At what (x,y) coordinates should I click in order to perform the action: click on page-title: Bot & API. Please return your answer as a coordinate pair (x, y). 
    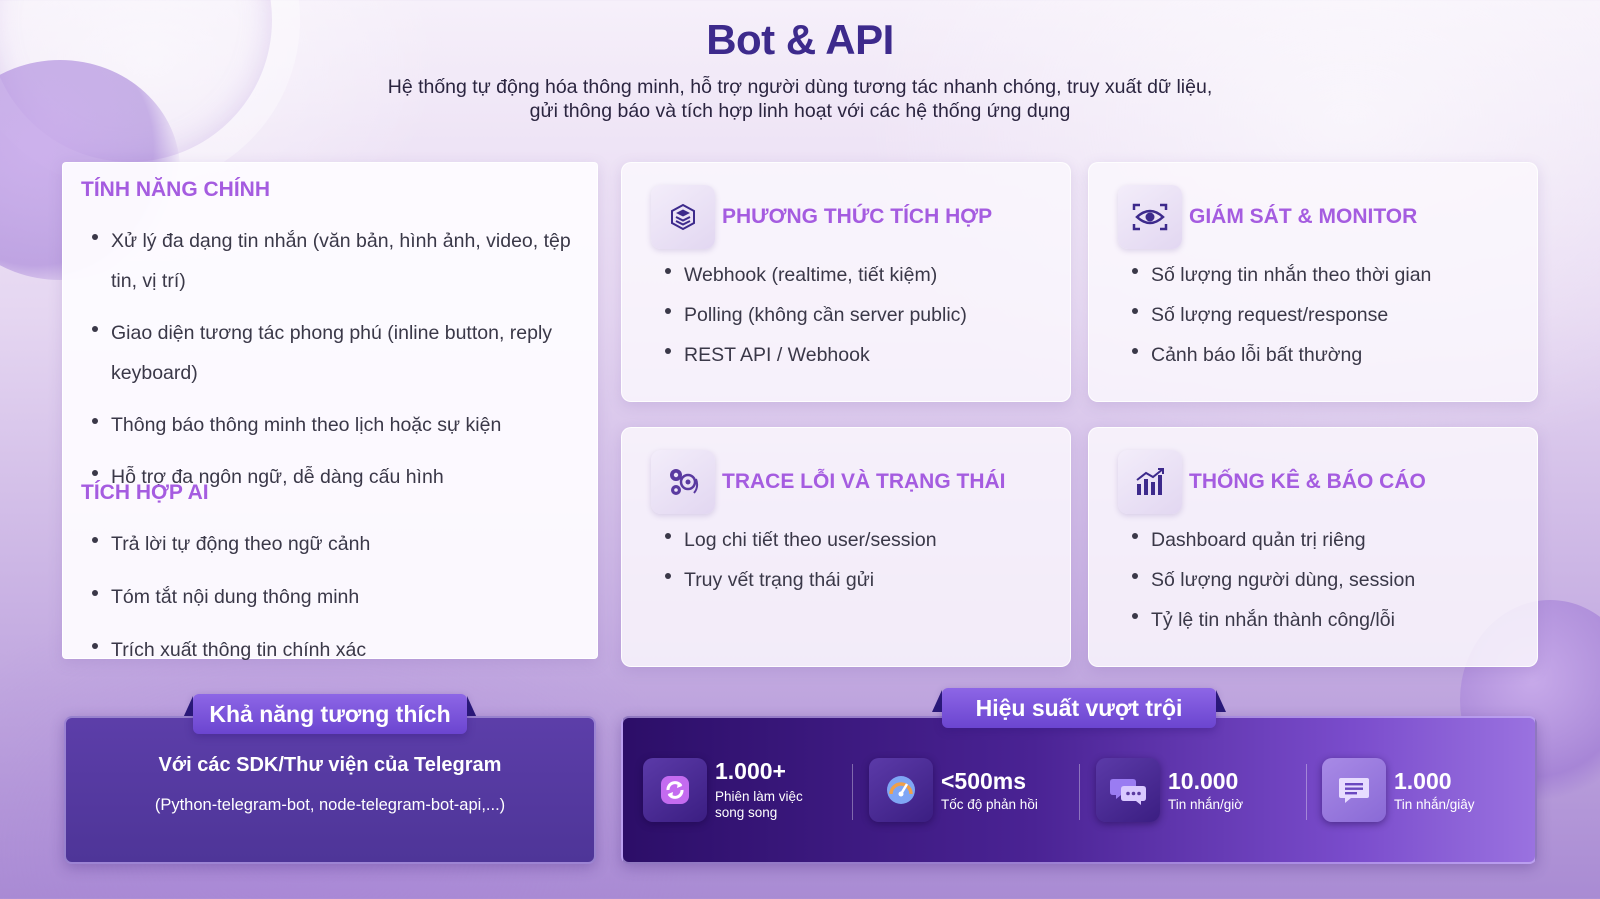
    Looking at the image, I should click on (800, 39).